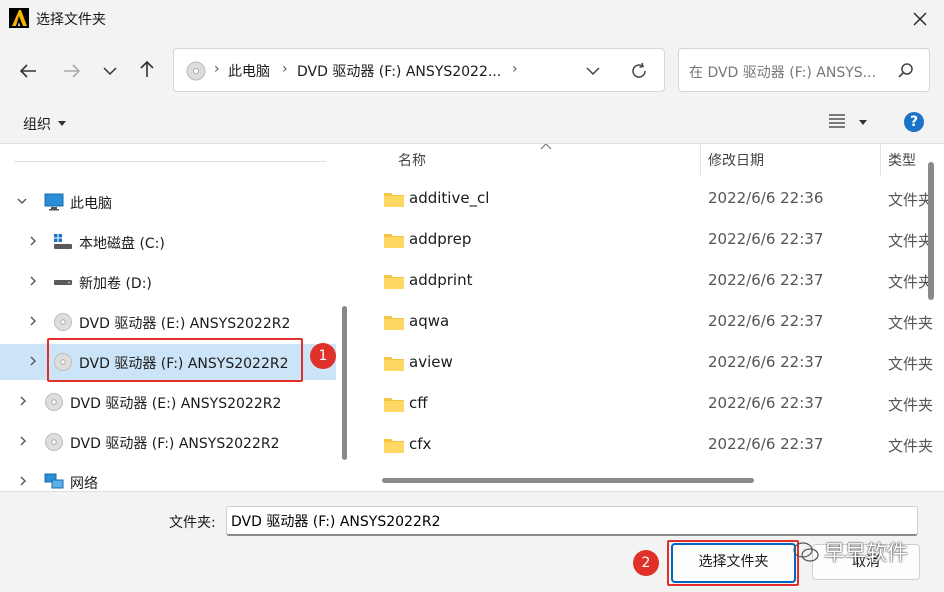 The height and width of the screenshot is (592, 944). Describe the element at coordinates (914, 122) in the screenshot. I see `help-icon: ?` at that location.